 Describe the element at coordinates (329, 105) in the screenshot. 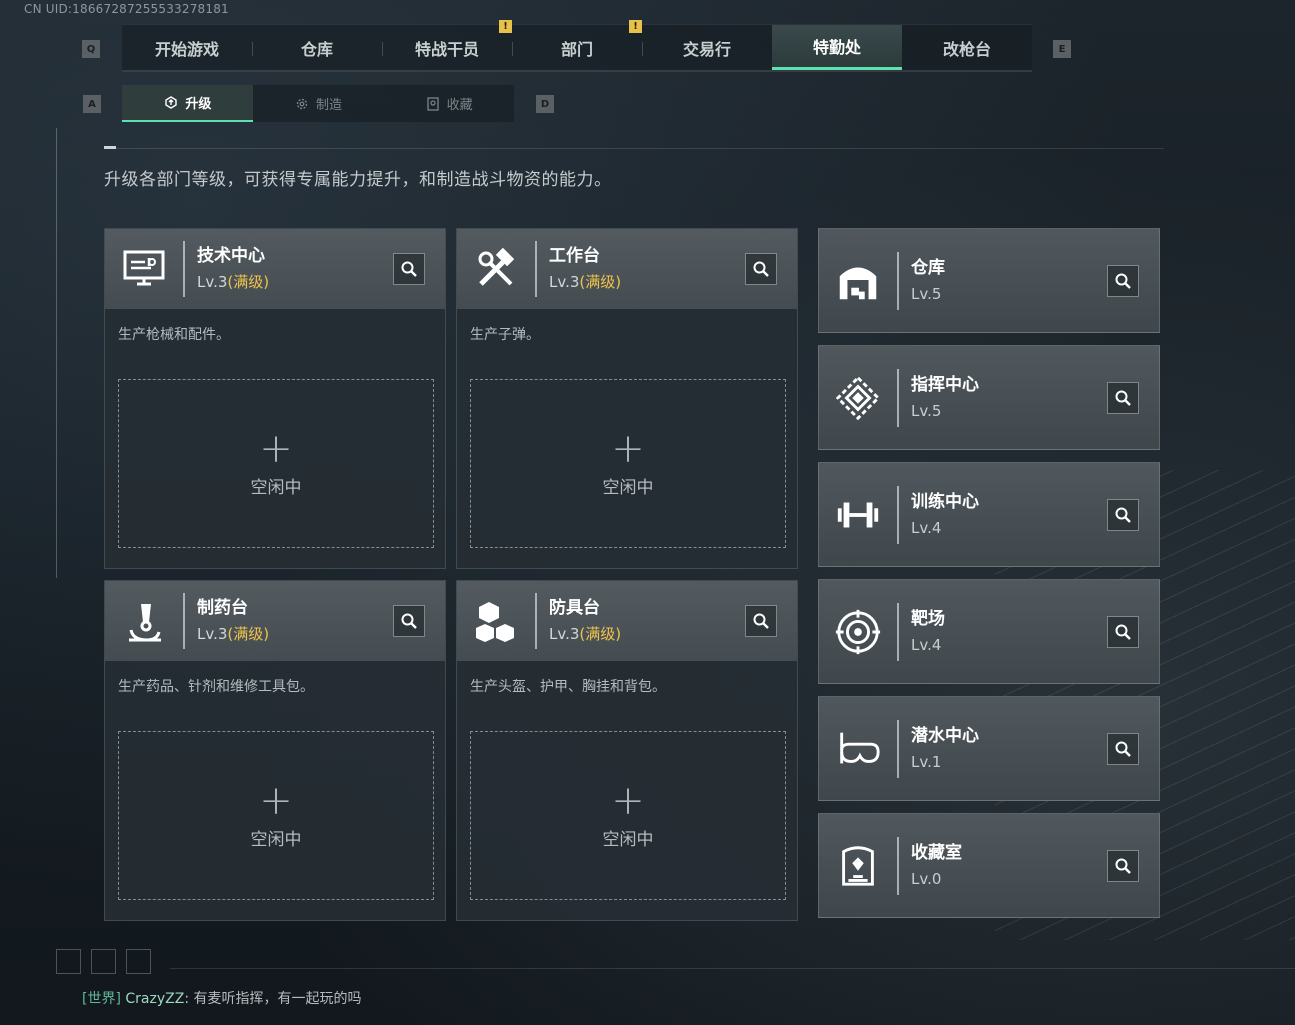

I see `subtab-label: 制造` at that location.